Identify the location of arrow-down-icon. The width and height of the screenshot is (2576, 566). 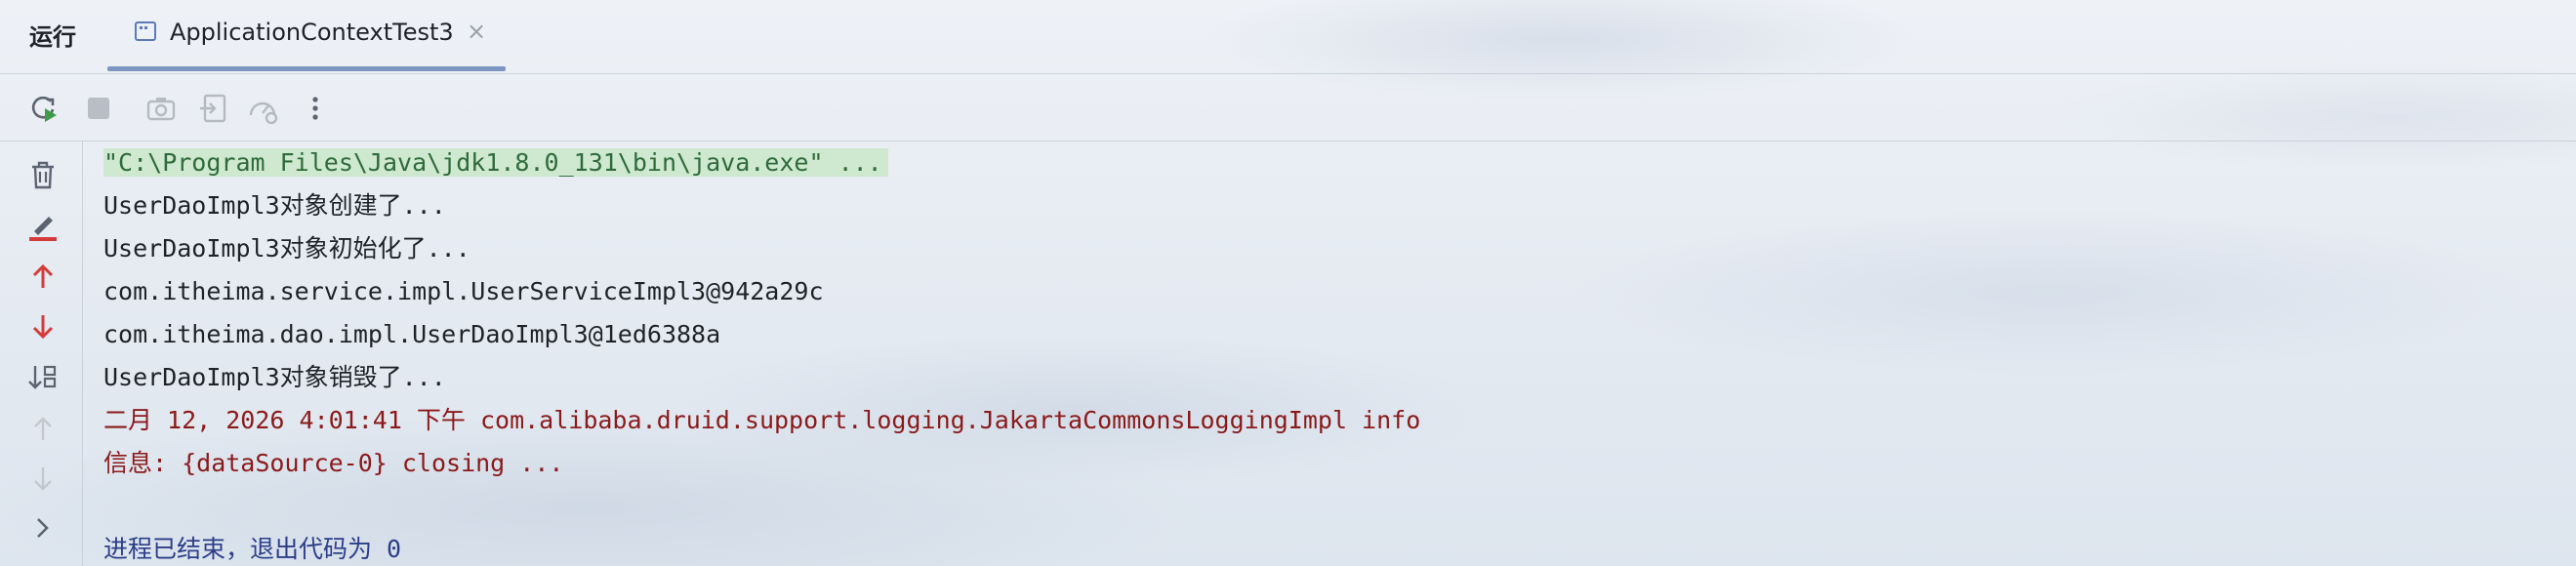
(43, 326).